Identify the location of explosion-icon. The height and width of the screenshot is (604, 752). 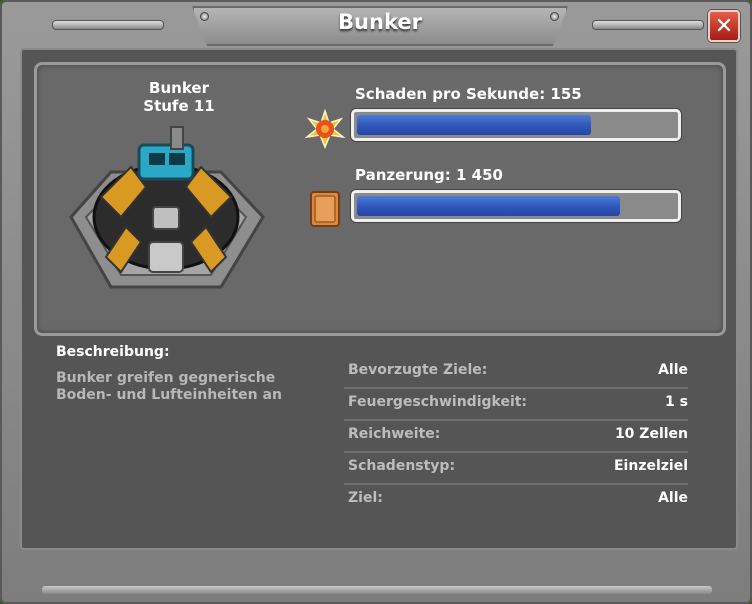
(325, 129).